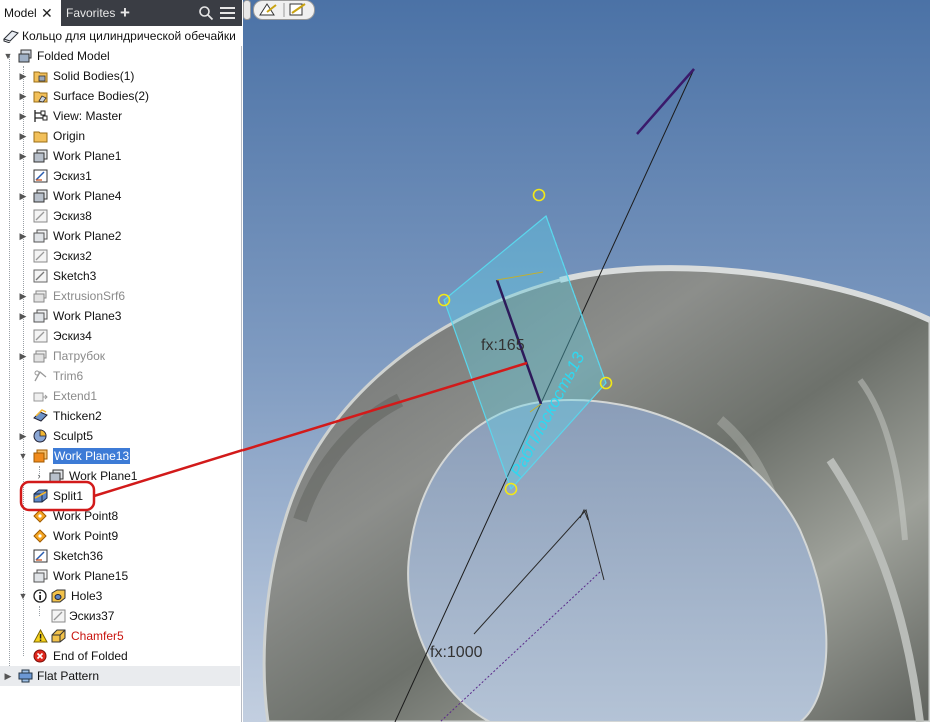 Image resolution: width=930 pixels, height=722 pixels. Describe the element at coordinates (168, 473) in the screenshot. I see `annotation-arrow-line` at that location.